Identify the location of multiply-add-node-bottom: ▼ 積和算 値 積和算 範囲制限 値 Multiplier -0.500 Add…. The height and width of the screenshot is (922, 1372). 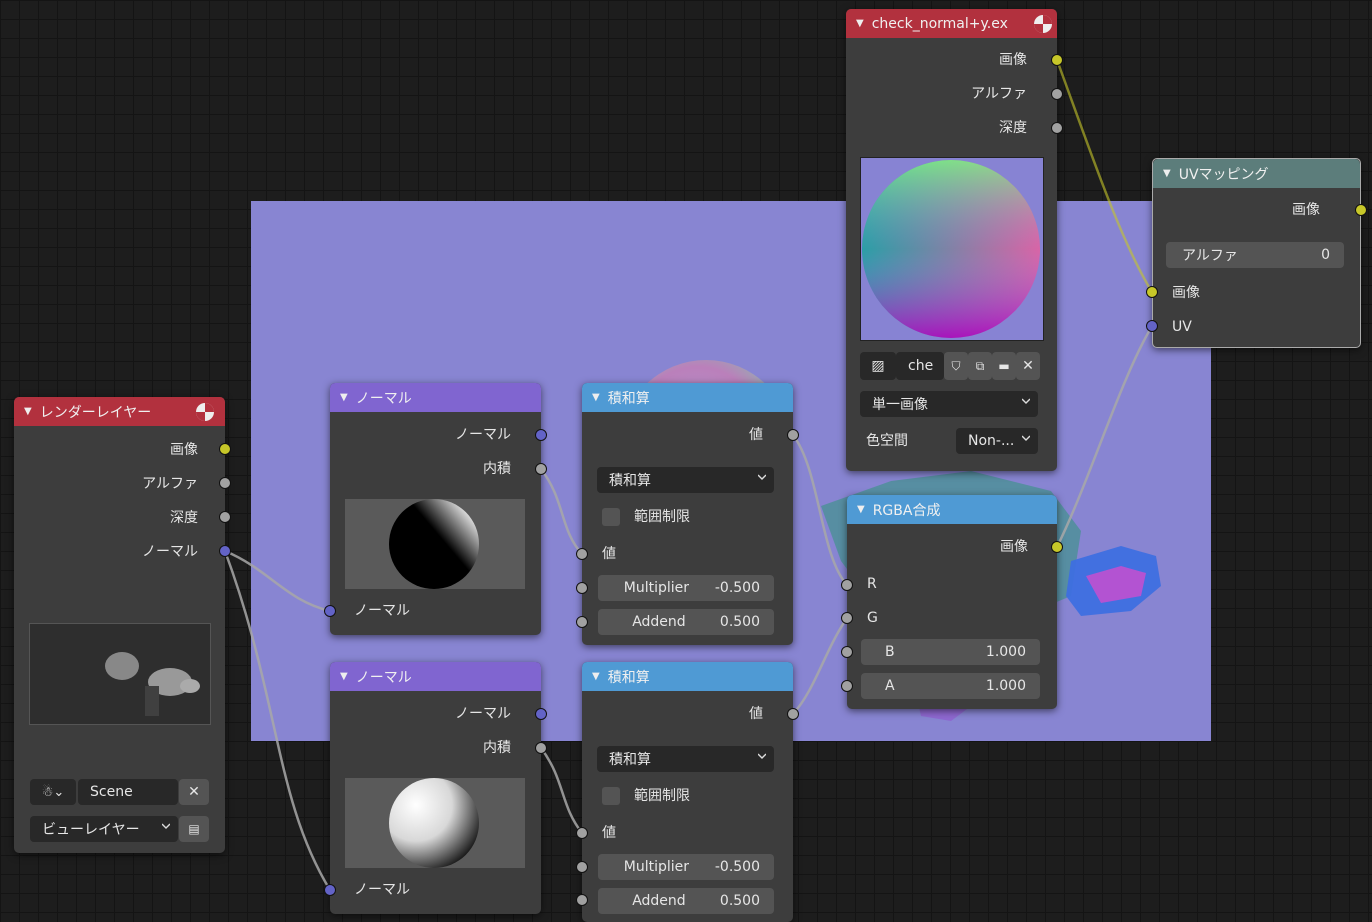
(687, 792).